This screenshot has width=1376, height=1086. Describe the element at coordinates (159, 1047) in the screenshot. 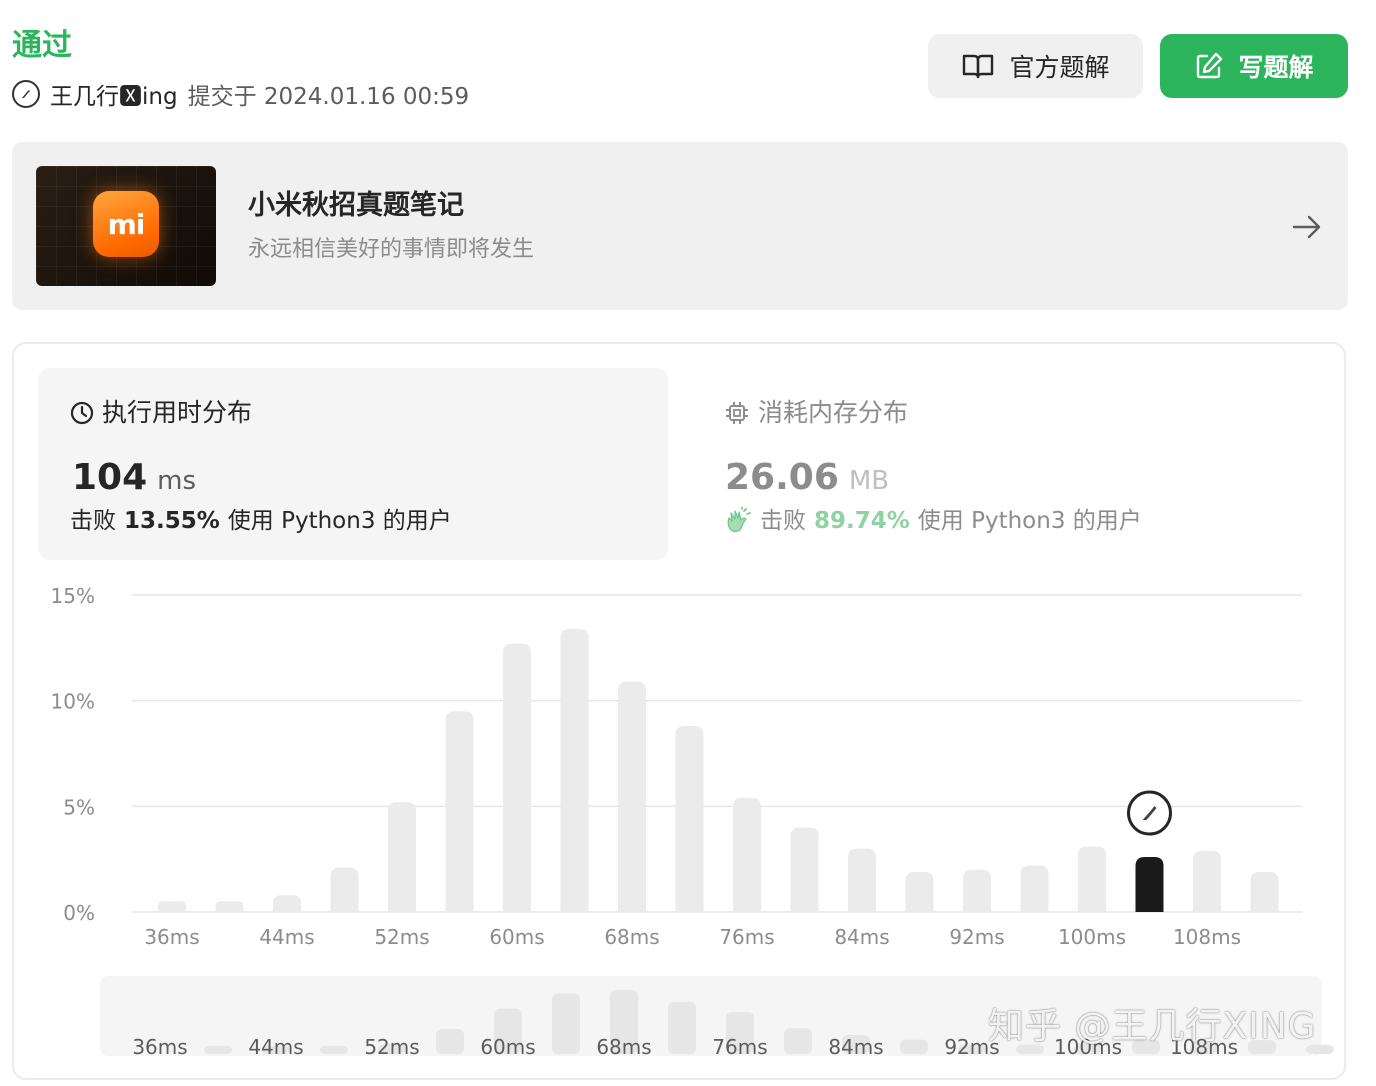

I see `navigator-tick-label: 36ms` at that location.